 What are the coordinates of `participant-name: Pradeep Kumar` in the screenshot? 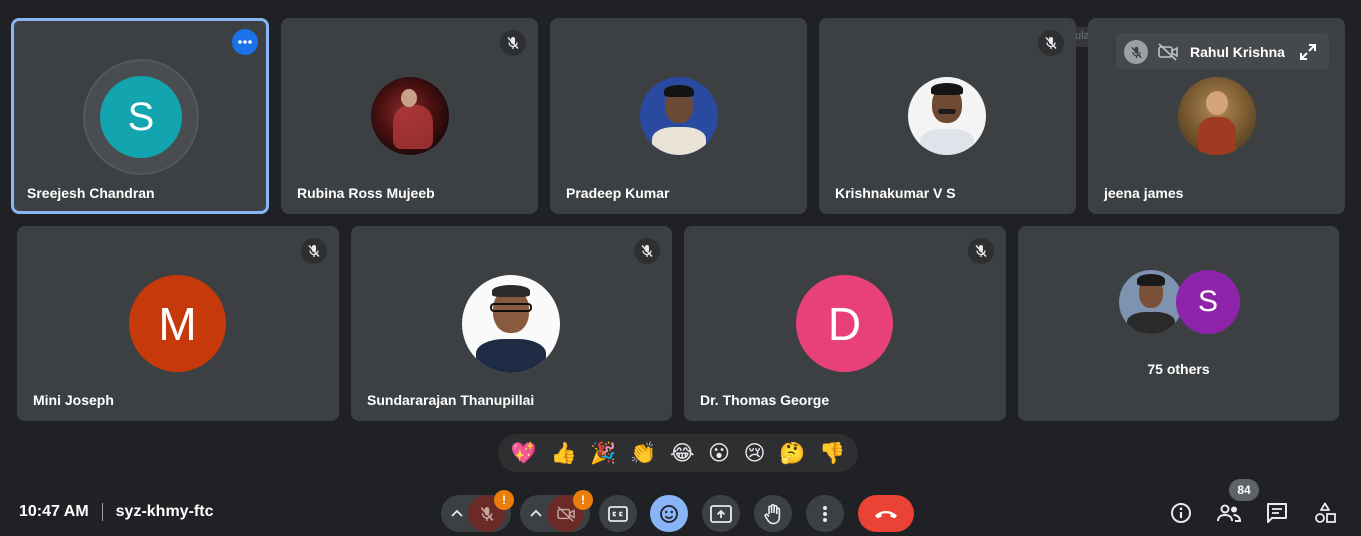 It's located at (618, 193).